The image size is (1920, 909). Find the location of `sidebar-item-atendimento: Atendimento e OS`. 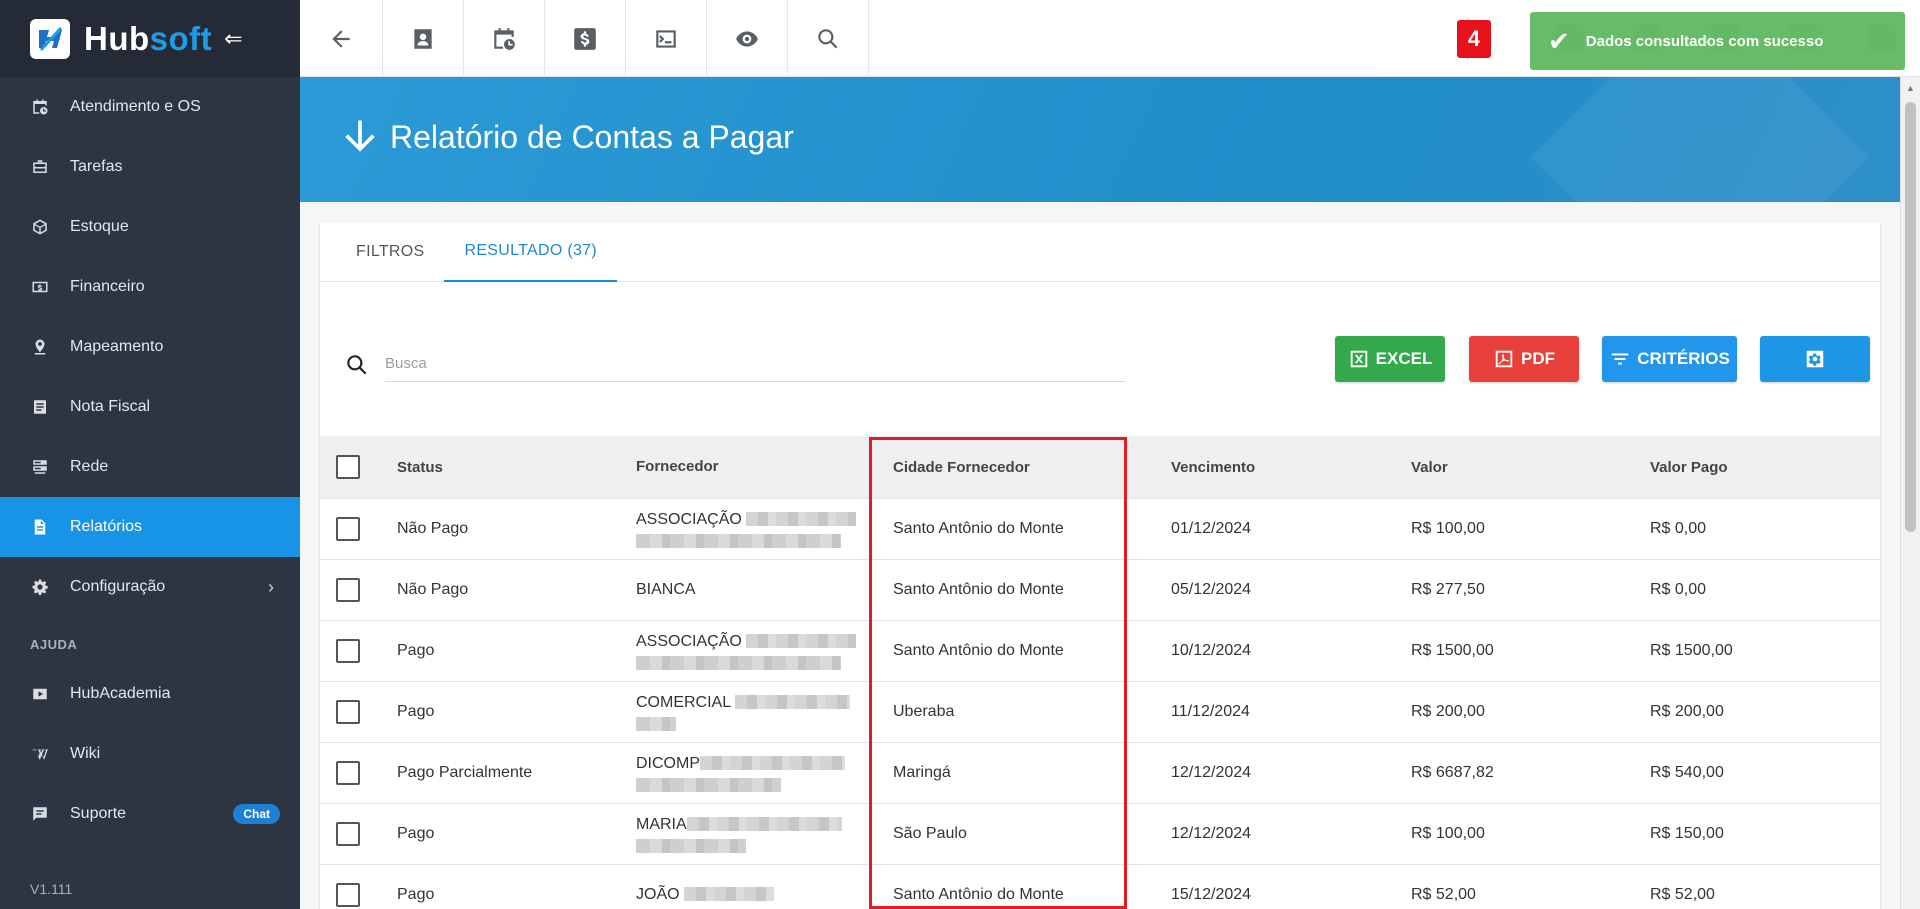

sidebar-item-atendimento: Atendimento e OS is located at coordinates (150, 107).